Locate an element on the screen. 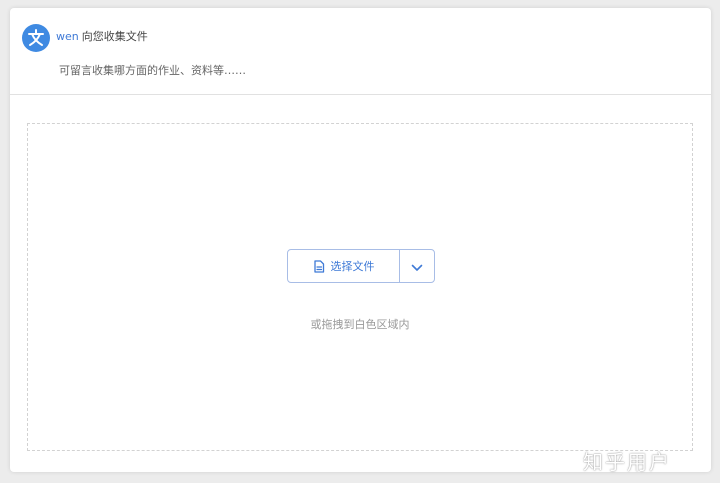 The width and height of the screenshot is (720, 483). document-icon is located at coordinates (319, 266).